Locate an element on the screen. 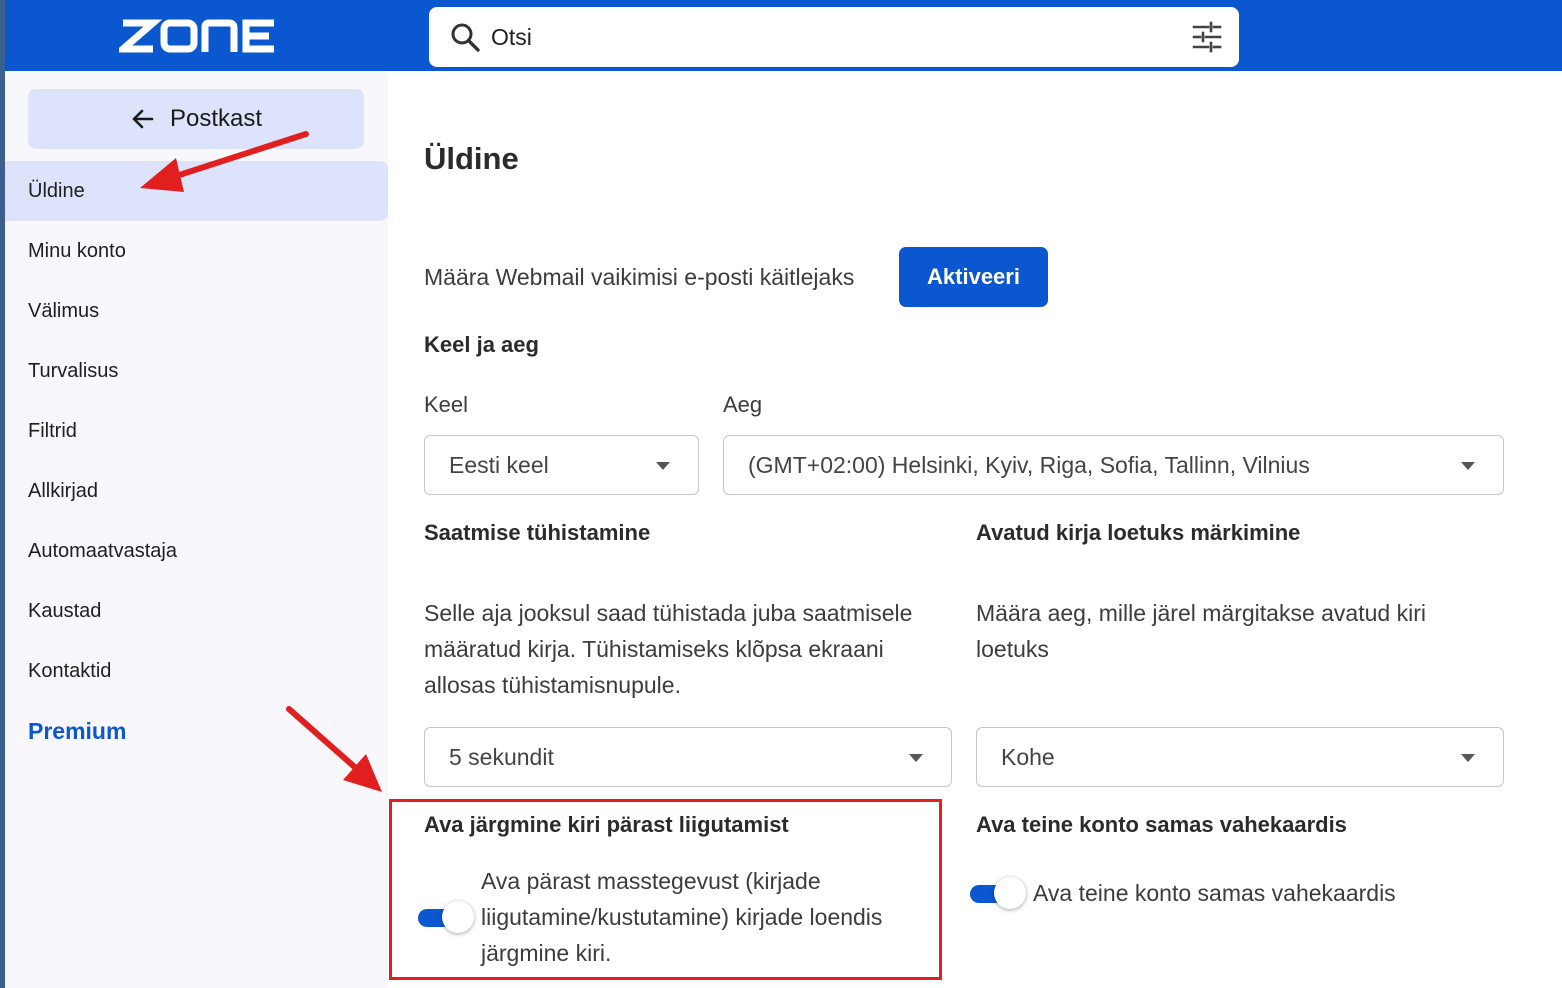 Image resolution: width=1562 pixels, height=988 pixels. other-account-toggle is located at coordinates (998, 893).